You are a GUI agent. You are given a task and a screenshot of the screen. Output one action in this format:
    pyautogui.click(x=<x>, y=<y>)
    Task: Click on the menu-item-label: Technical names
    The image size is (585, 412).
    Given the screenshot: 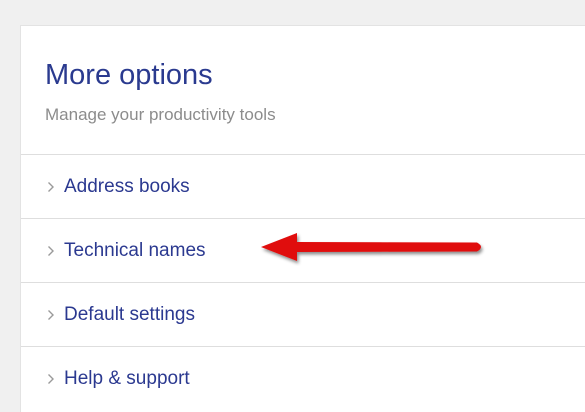 What is the action you would take?
    pyautogui.click(x=135, y=250)
    